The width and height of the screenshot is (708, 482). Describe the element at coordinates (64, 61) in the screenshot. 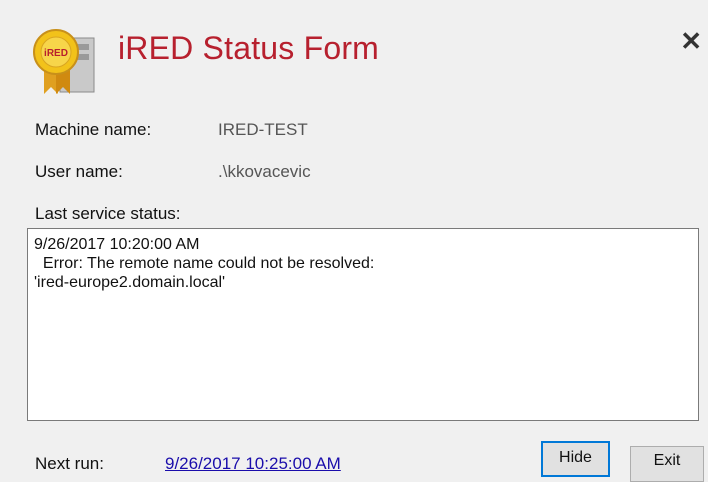

I see `ired-certificate-icon: iRED` at that location.